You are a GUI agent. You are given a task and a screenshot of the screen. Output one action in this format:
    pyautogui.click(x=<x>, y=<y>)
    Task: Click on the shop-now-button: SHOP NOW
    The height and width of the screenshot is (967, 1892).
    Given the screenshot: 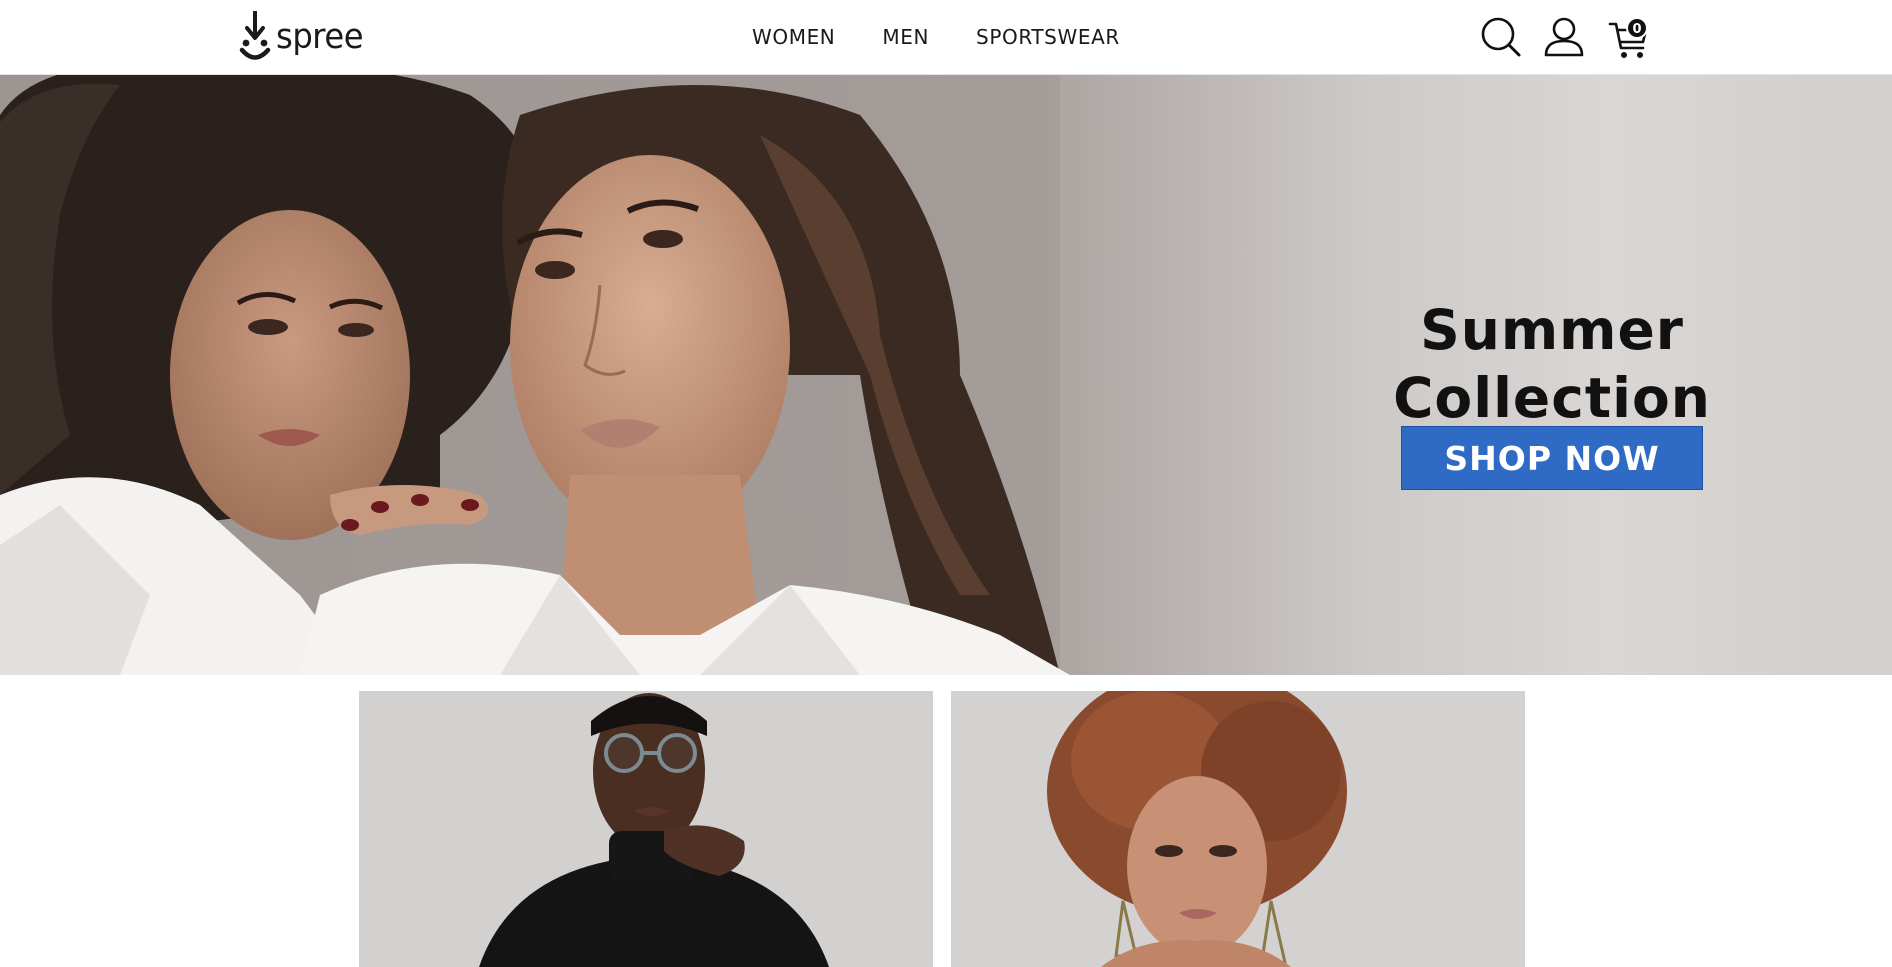 What is the action you would take?
    pyautogui.click(x=1552, y=458)
    